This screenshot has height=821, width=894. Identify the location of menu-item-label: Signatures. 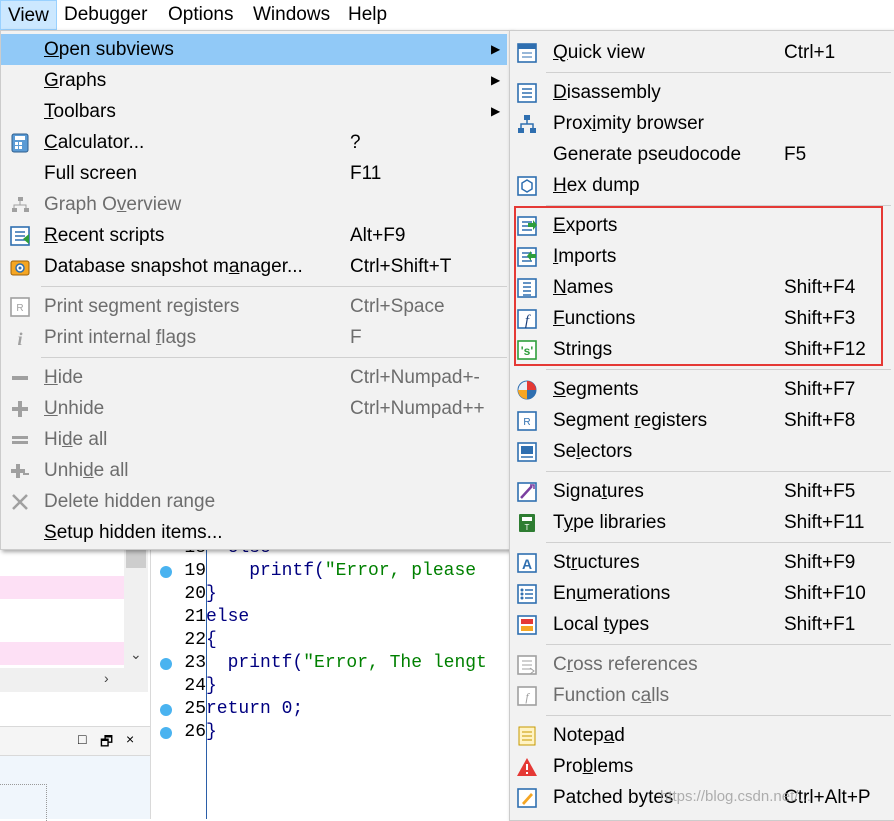
(598, 491).